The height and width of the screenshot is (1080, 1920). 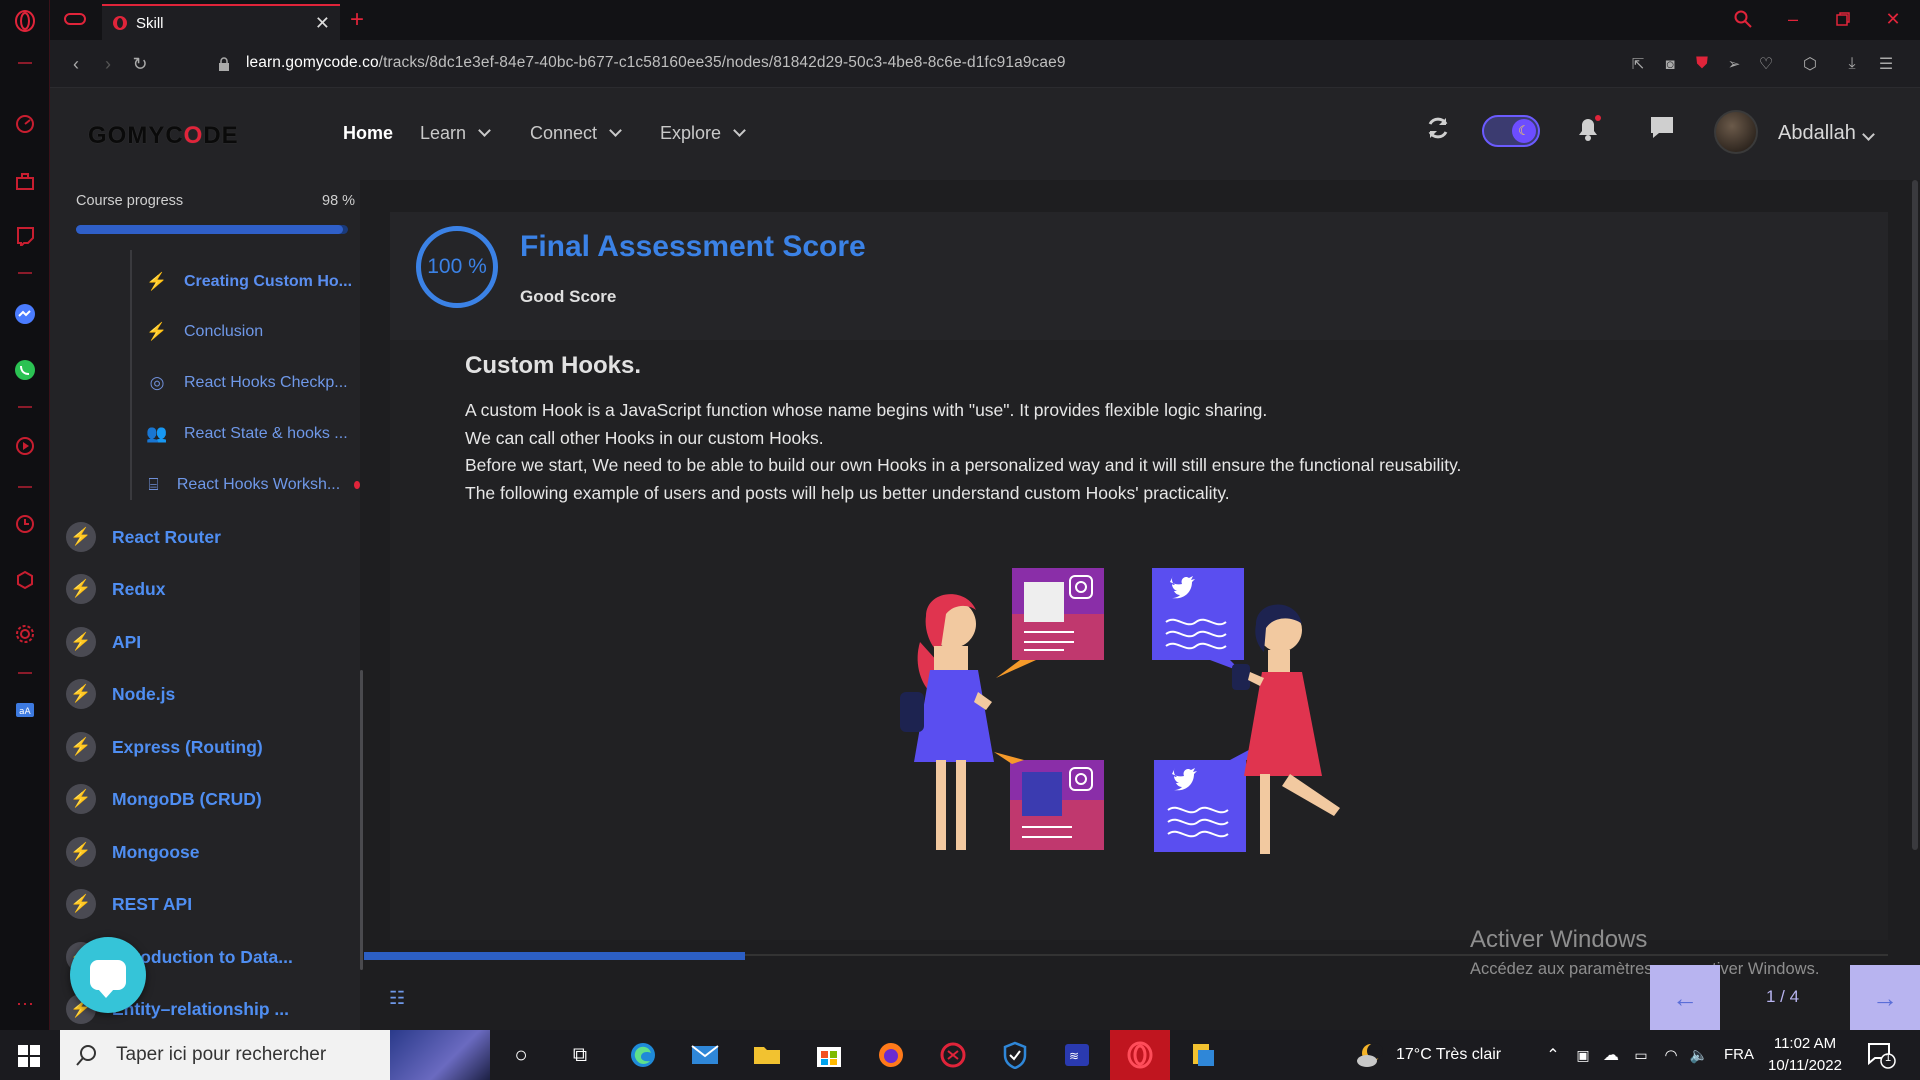 What do you see at coordinates (157, 433) in the screenshot?
I see `people-icon: 👥` at bounding box center [157, 433].